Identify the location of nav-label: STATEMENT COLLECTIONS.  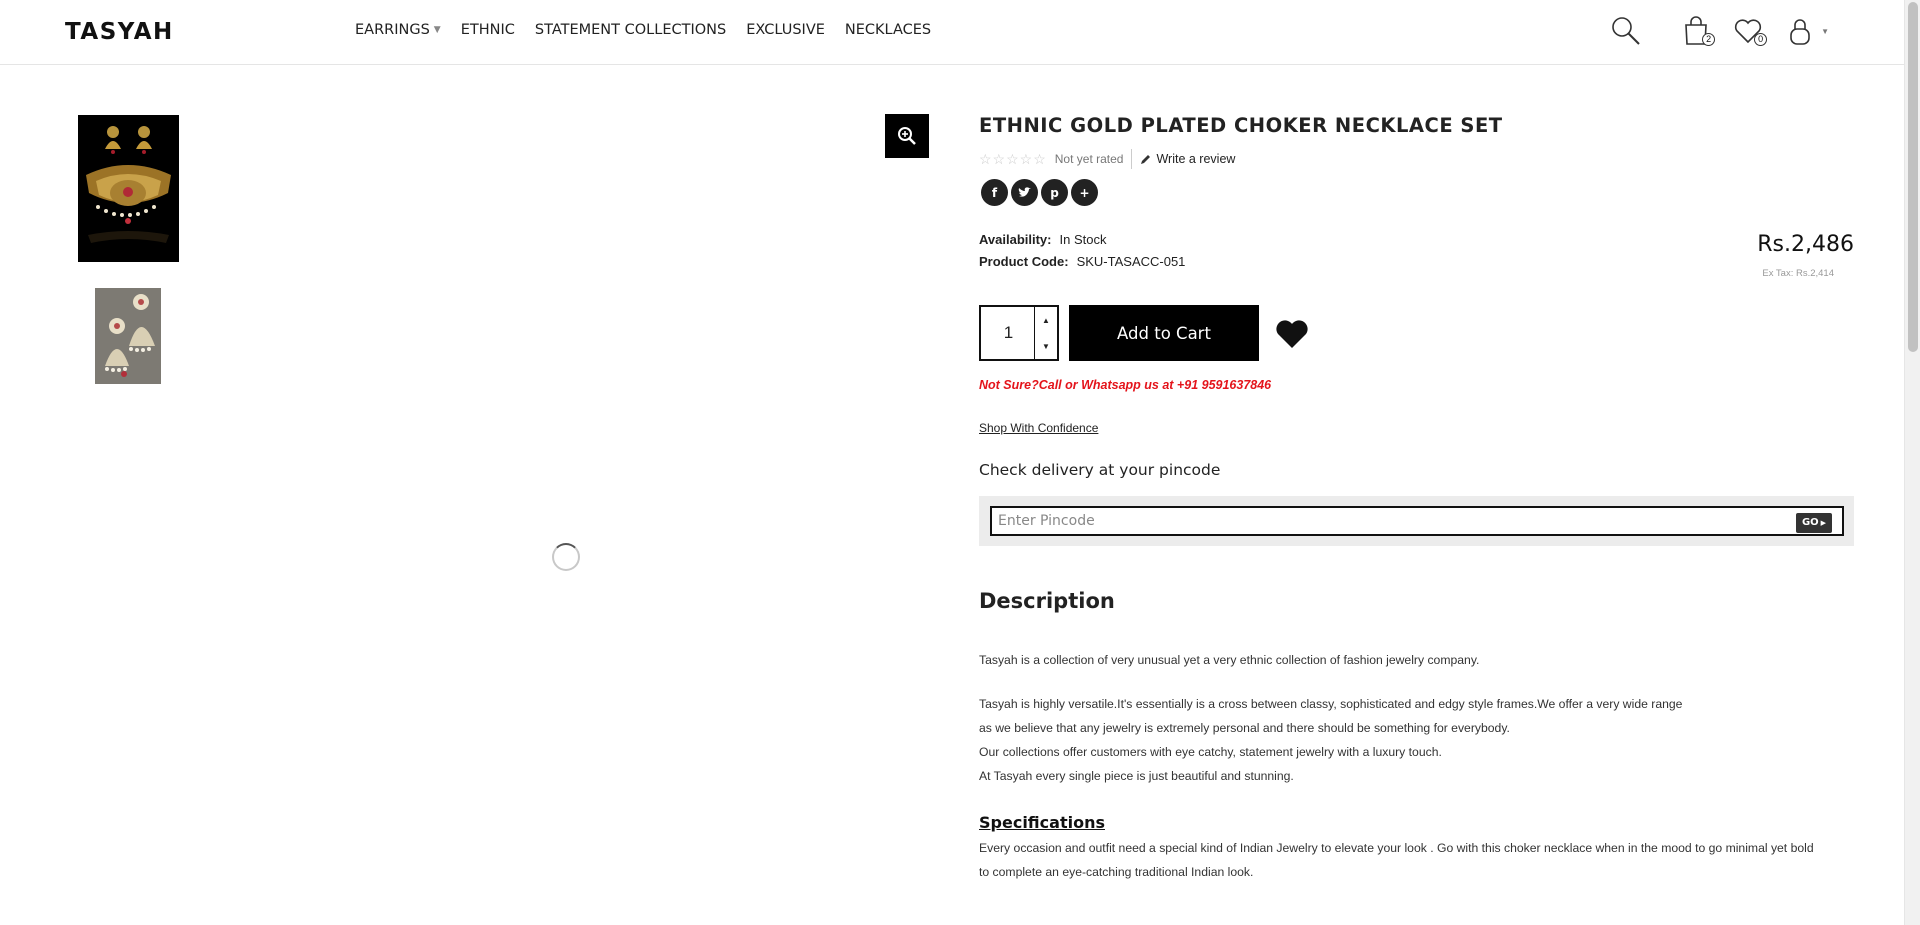
(630, 30).